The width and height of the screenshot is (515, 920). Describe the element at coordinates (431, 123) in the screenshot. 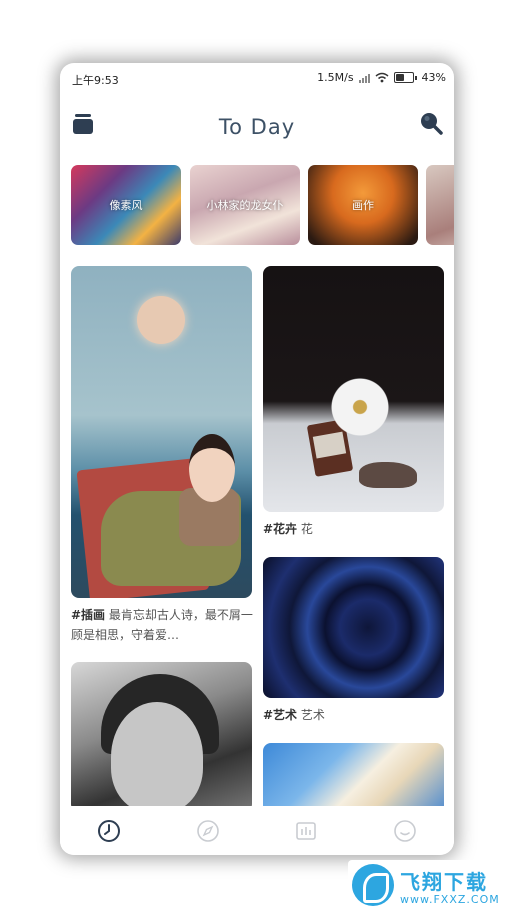

I see `search-icon` at that location.